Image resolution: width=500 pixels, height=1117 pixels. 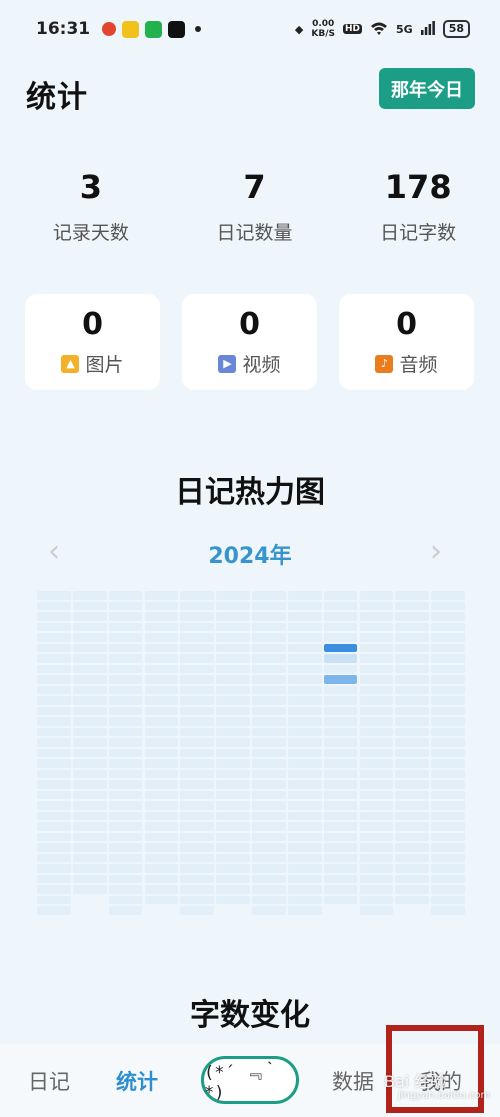 What do you see at coordinates (353, 1081) in the screenshot?
I see `nav-data: 数据` at bounding box center [353, 1081].